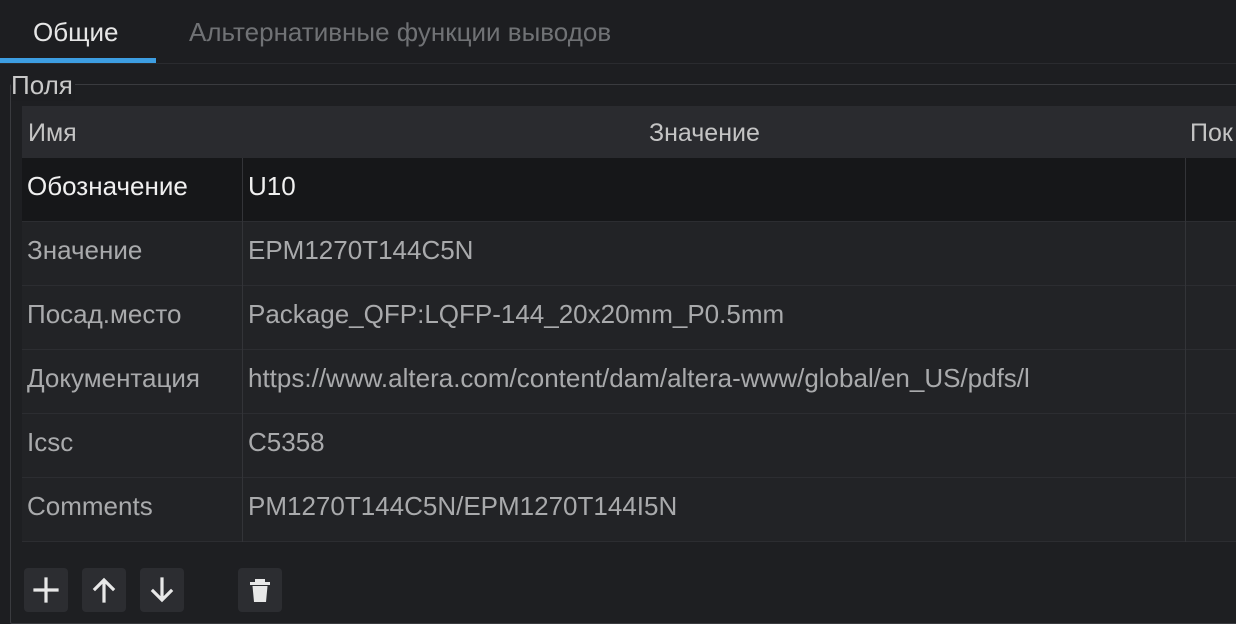 The image size is (1236, 624). I want to click on arrow-up-icon, so click(104, 590).